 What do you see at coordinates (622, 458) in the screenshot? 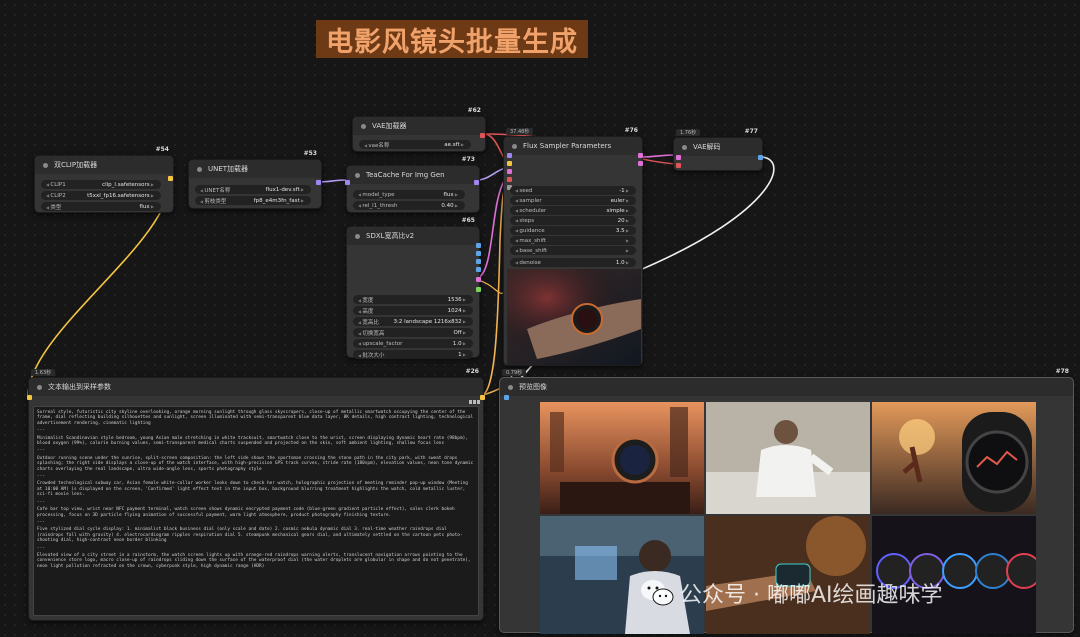
I see `preview-thumb-city-watch` at bounding box center [622, 458].